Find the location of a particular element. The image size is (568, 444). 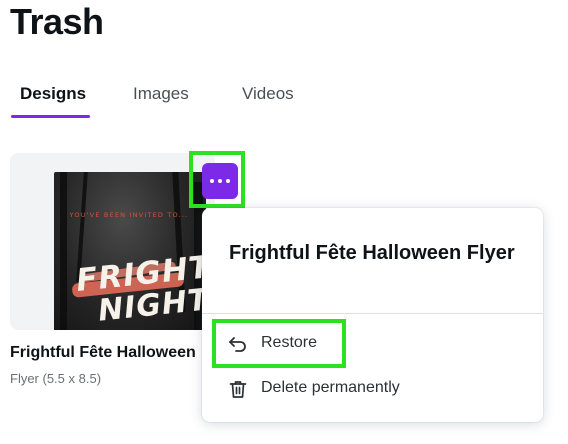

delete-permanently-menu-item: Delete permanently is located at coordinates (372, 389).